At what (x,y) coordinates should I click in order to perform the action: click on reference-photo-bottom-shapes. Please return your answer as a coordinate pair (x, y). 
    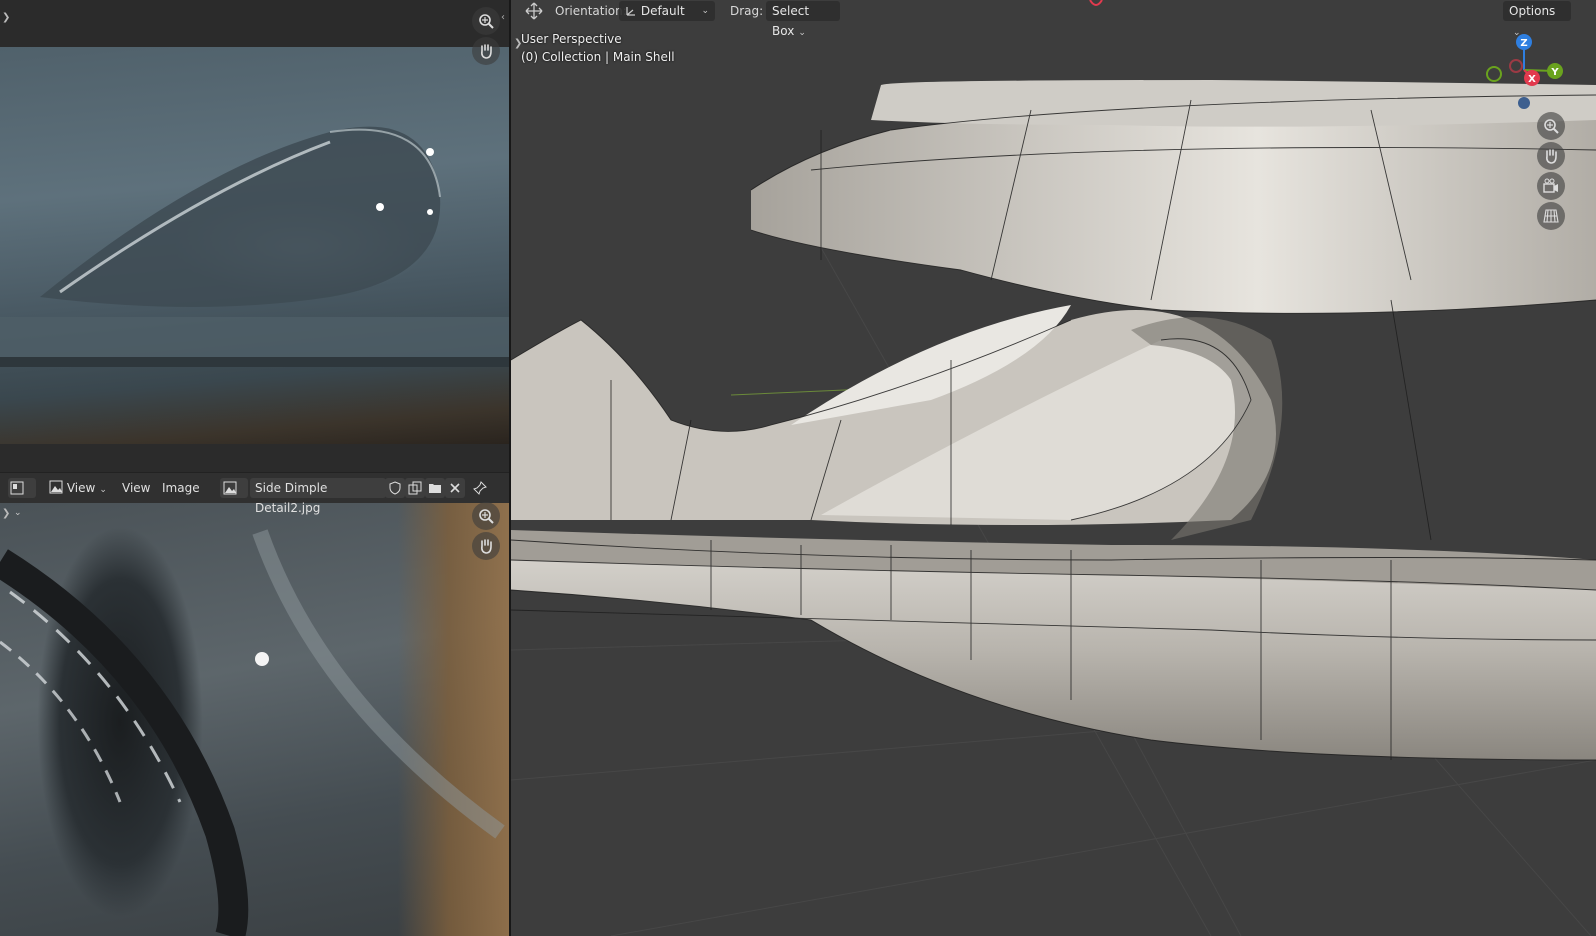
    Looking at the image, I should click on (252, 732).